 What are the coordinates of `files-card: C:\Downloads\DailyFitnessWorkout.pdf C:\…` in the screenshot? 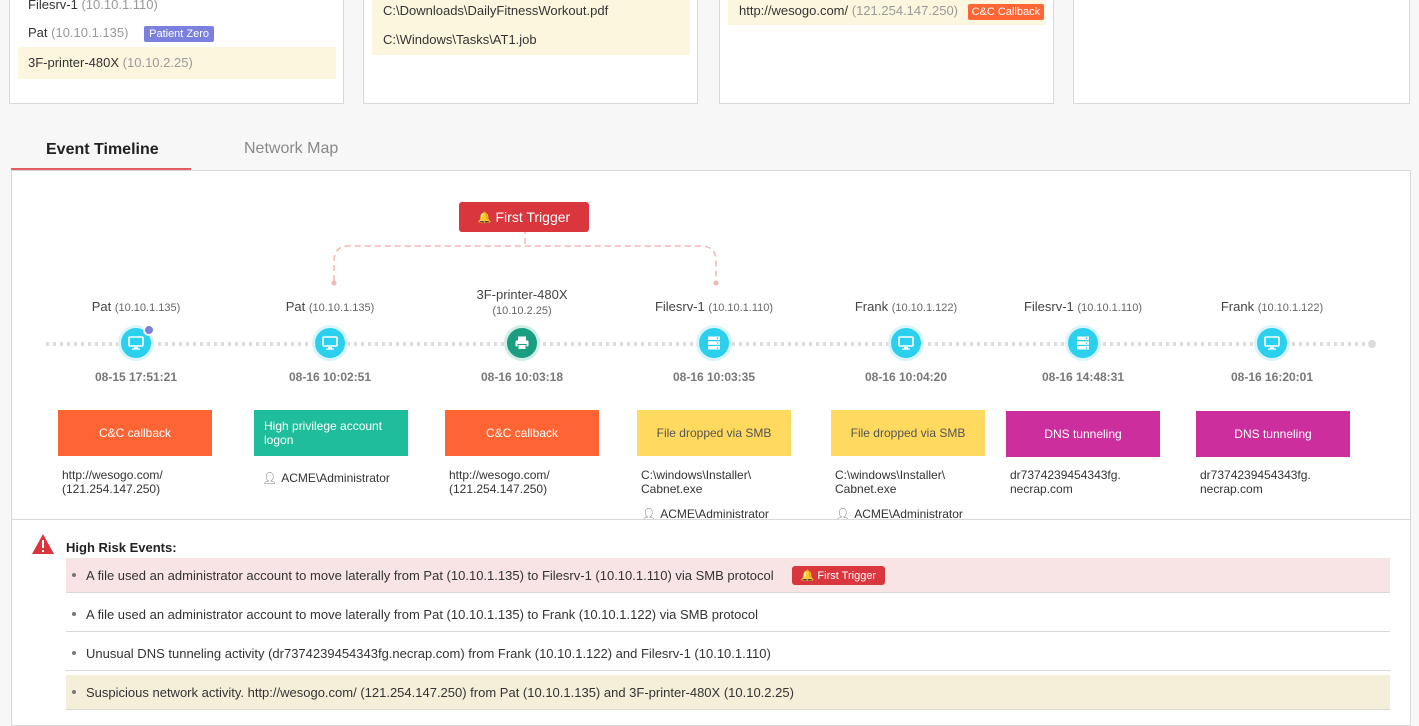 It's located at (530, 52).